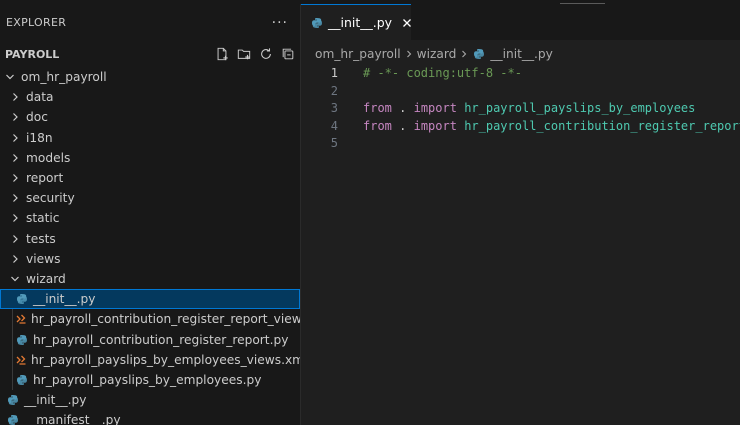 Image resolution: width=740 pixels, height=425 pixels. Describe the element at coordinates (50, 198) in the screenshot. I see `tree-folder-label: security` at that location.